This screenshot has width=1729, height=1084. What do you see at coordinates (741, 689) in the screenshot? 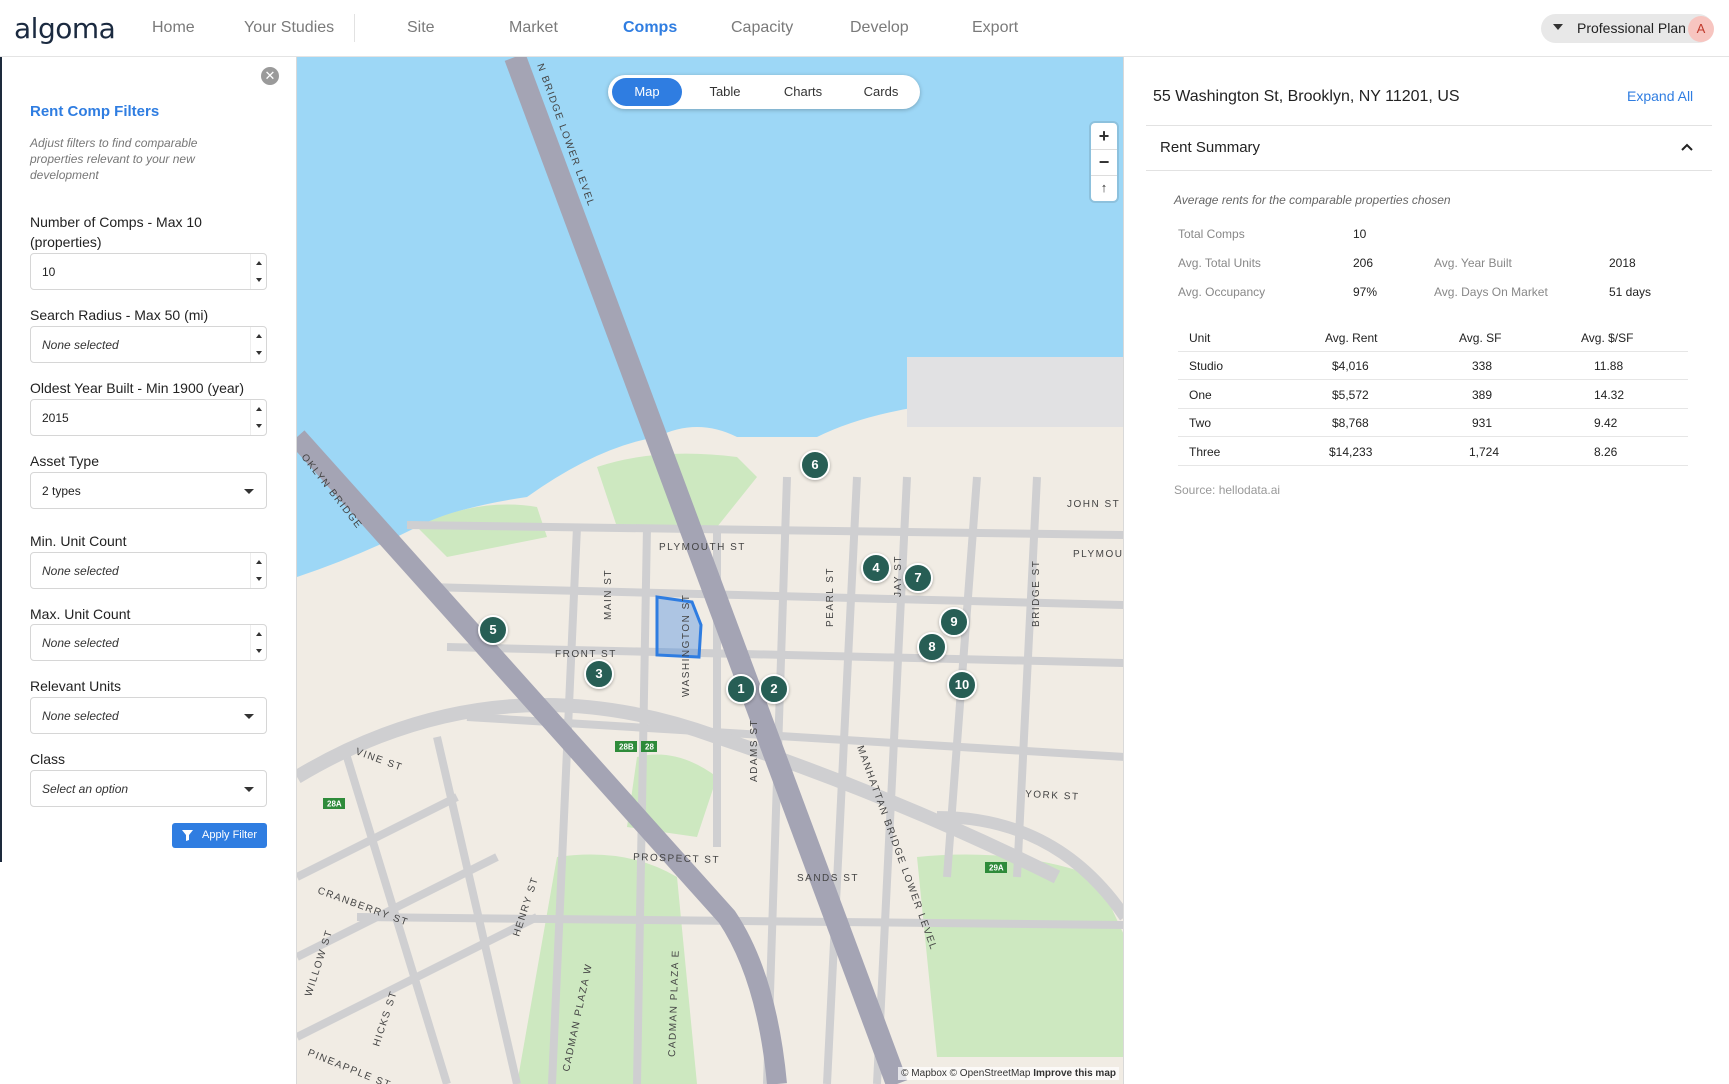
I see `comp-marker-1: 1` at bounding box center [741, 689].